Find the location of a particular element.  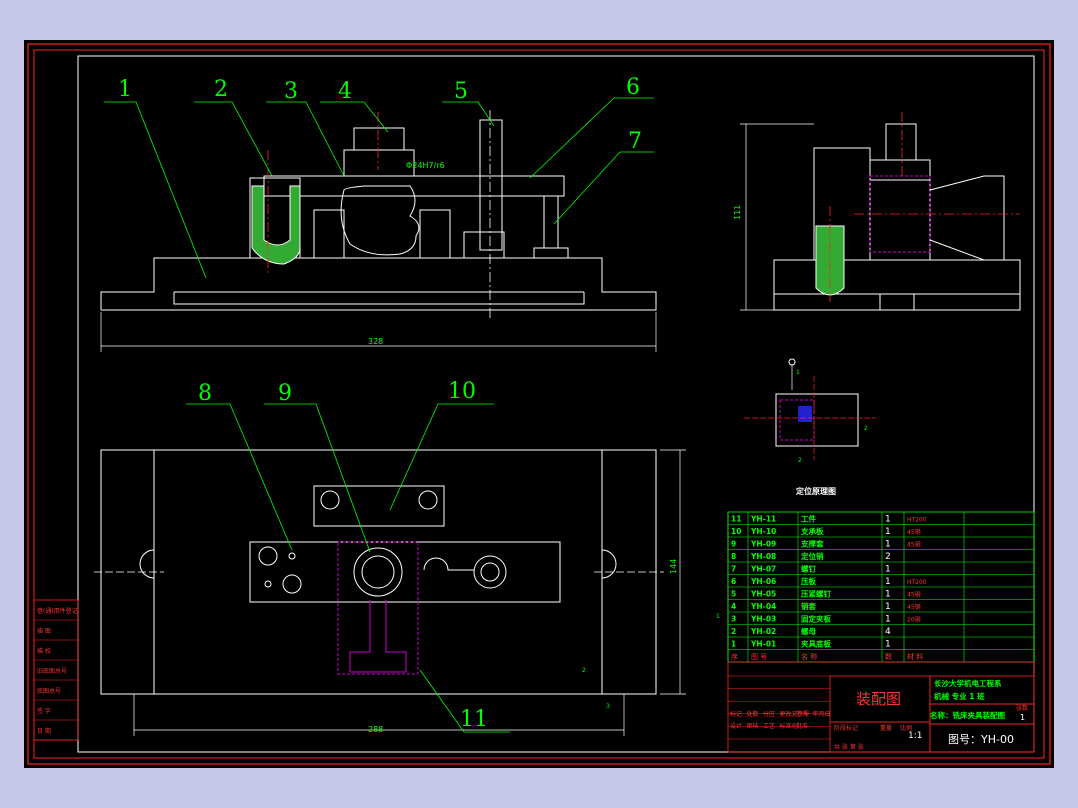

bom-cell-name: 夹具底板 is located at coordinates (816, 644).